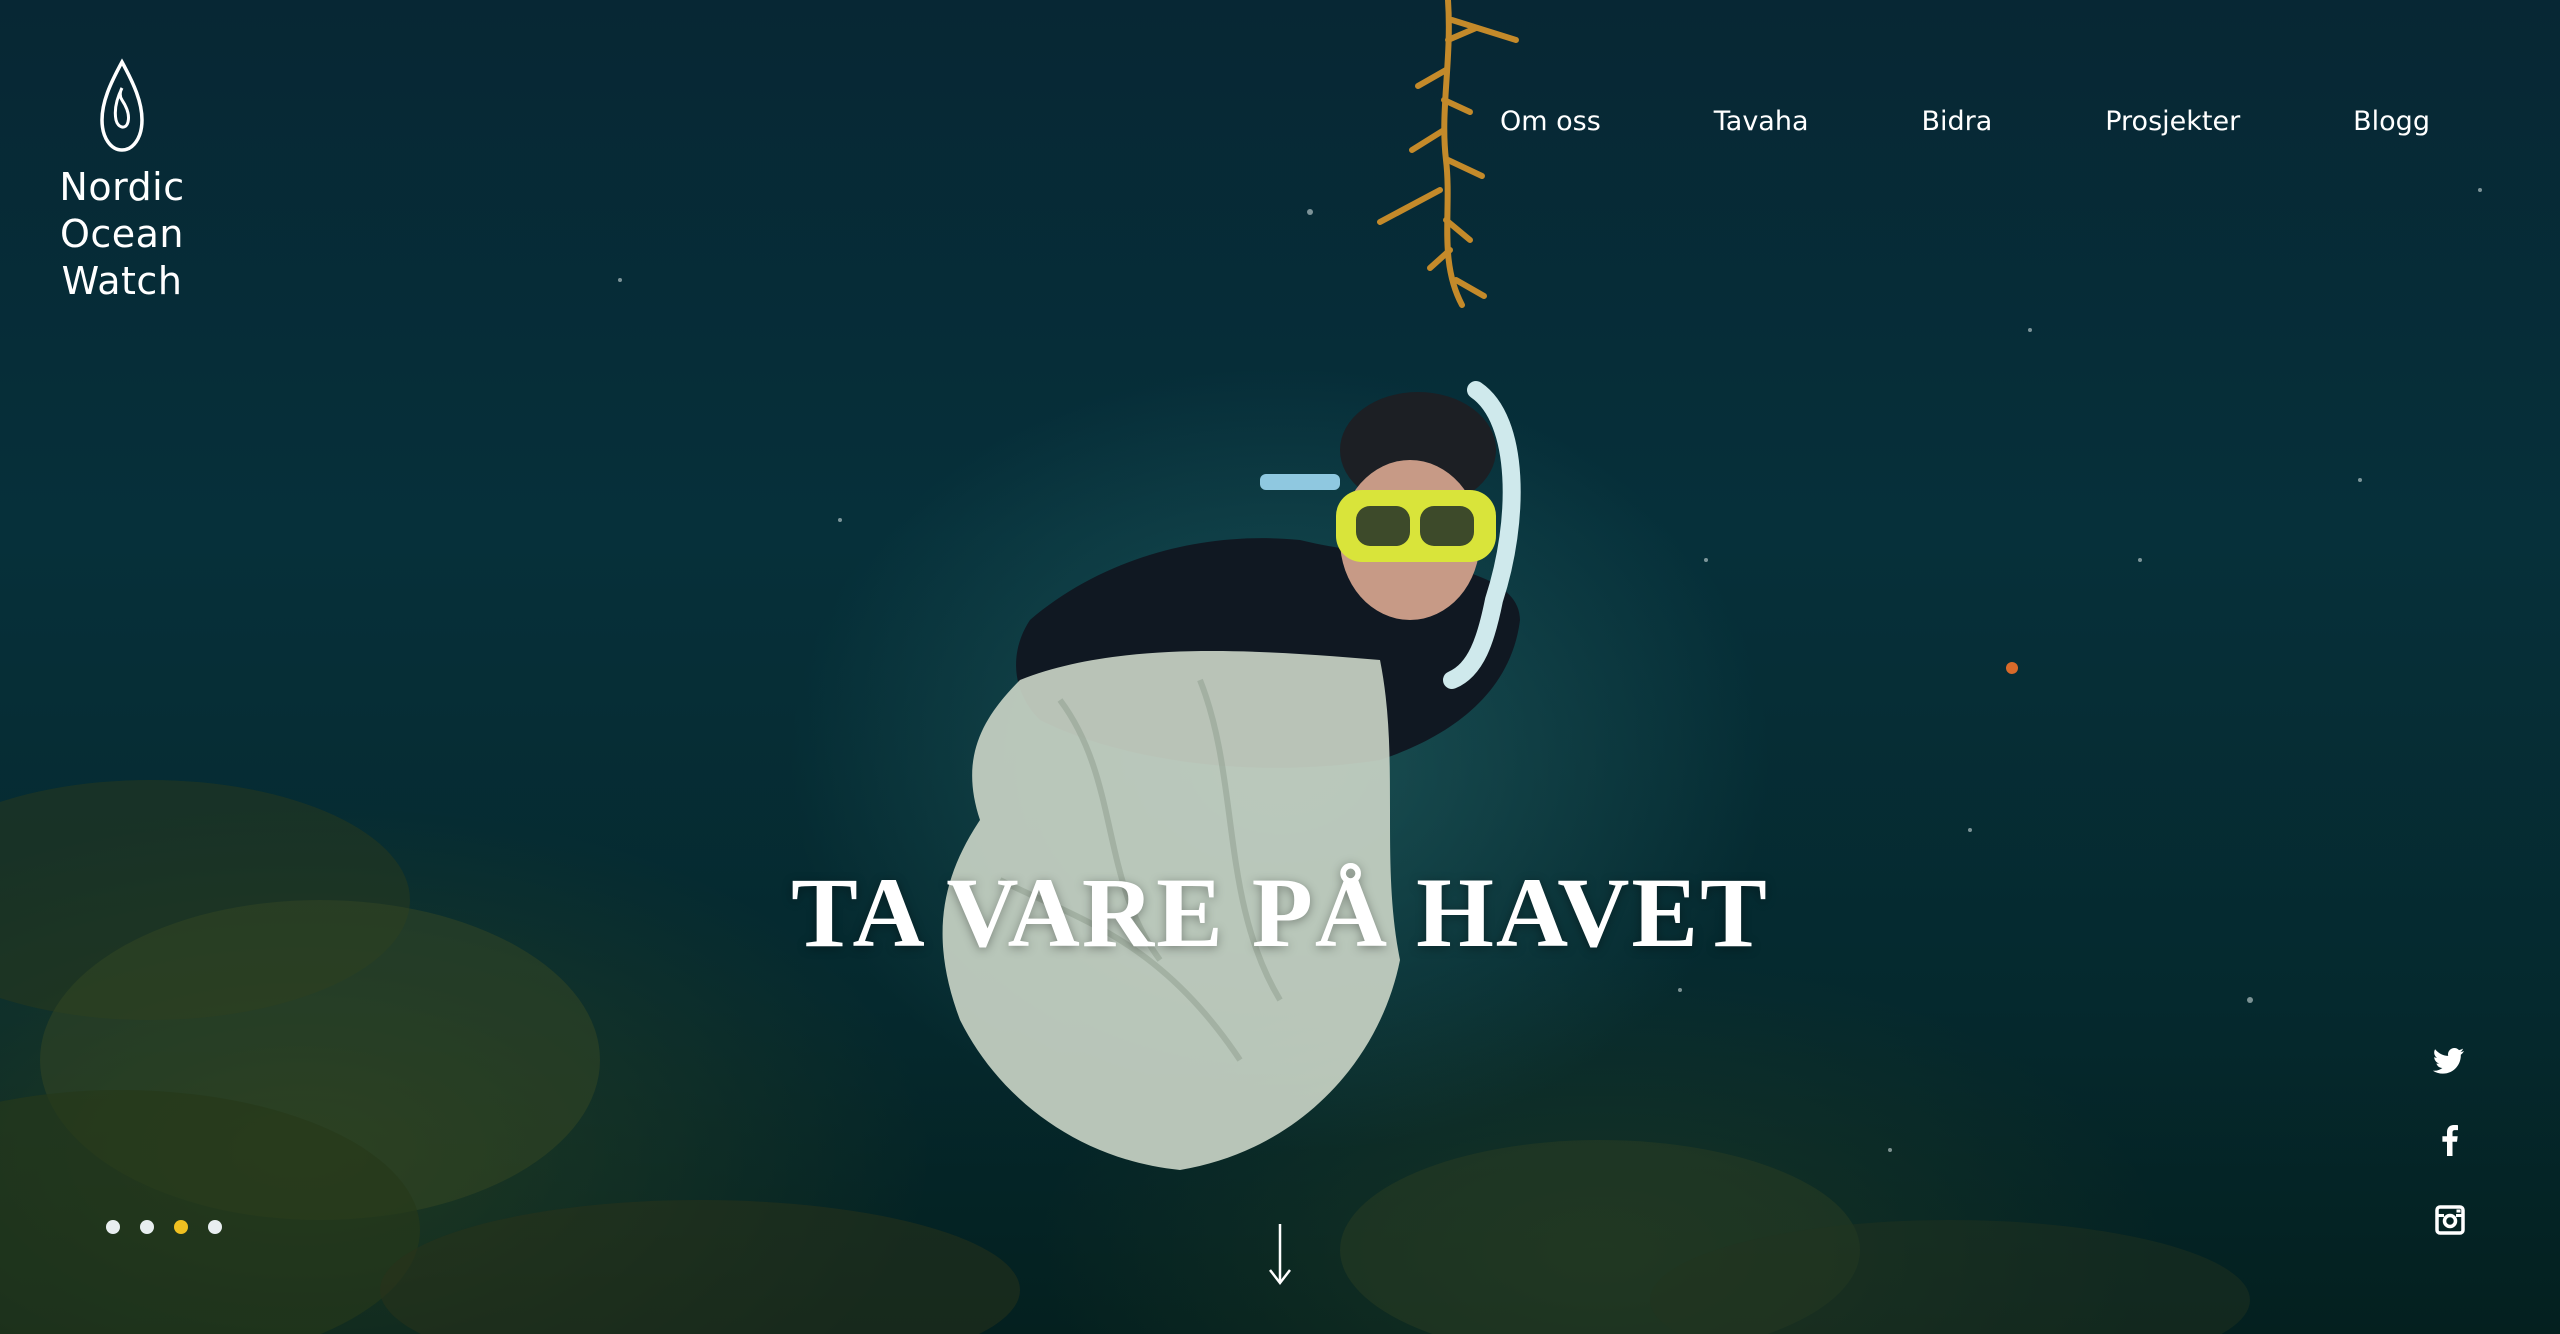  I want to click on facebook-link, so click(2450, 1140).